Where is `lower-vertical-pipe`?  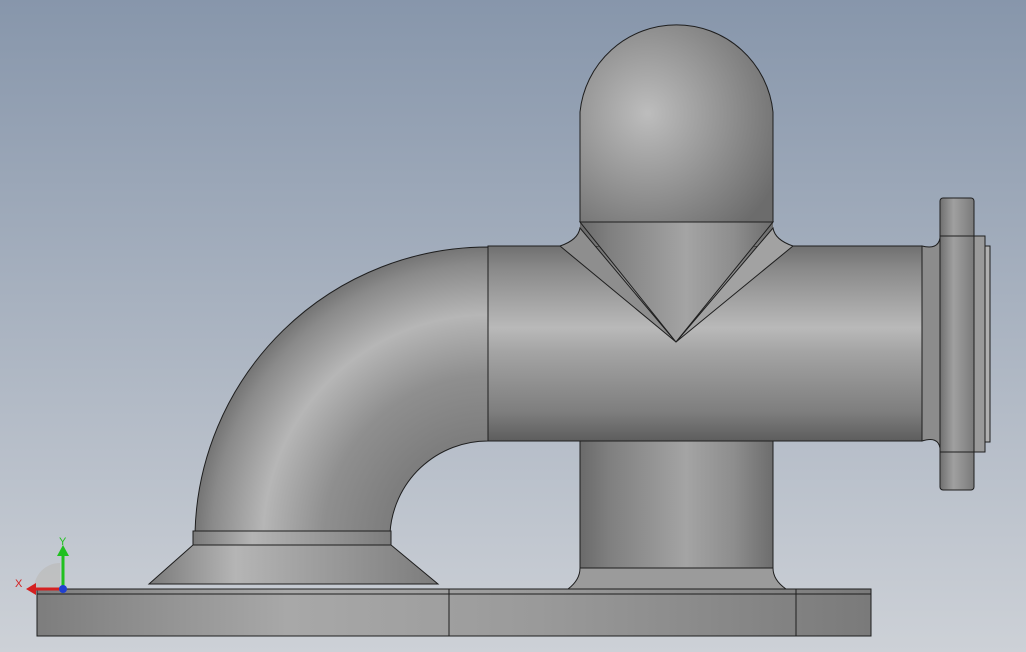 lower-vertical-pipe is located at coordinates (677, 515).